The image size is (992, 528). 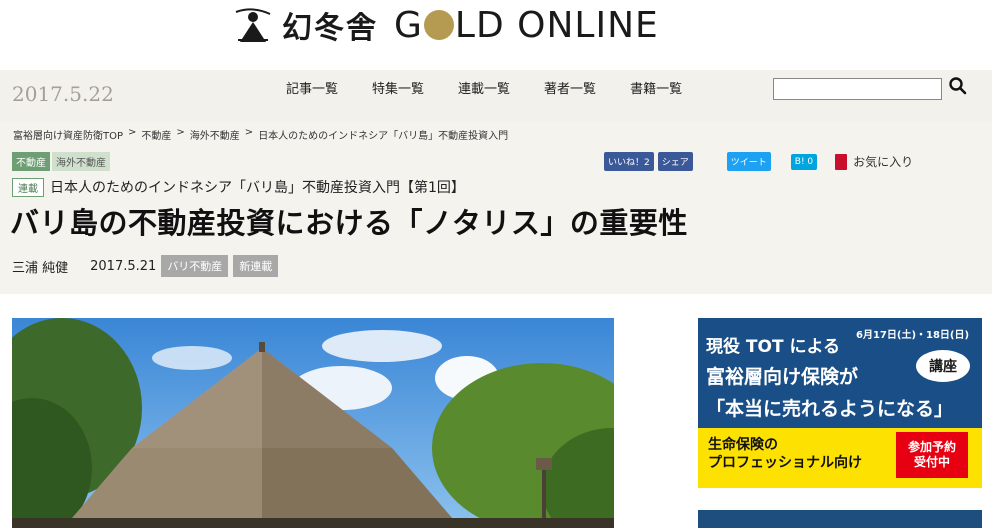 What do you see at coordinates (656, 87) in the screenshot?
I see `nav-link-books: 書籍一覧` at bounding box center [656, 87].